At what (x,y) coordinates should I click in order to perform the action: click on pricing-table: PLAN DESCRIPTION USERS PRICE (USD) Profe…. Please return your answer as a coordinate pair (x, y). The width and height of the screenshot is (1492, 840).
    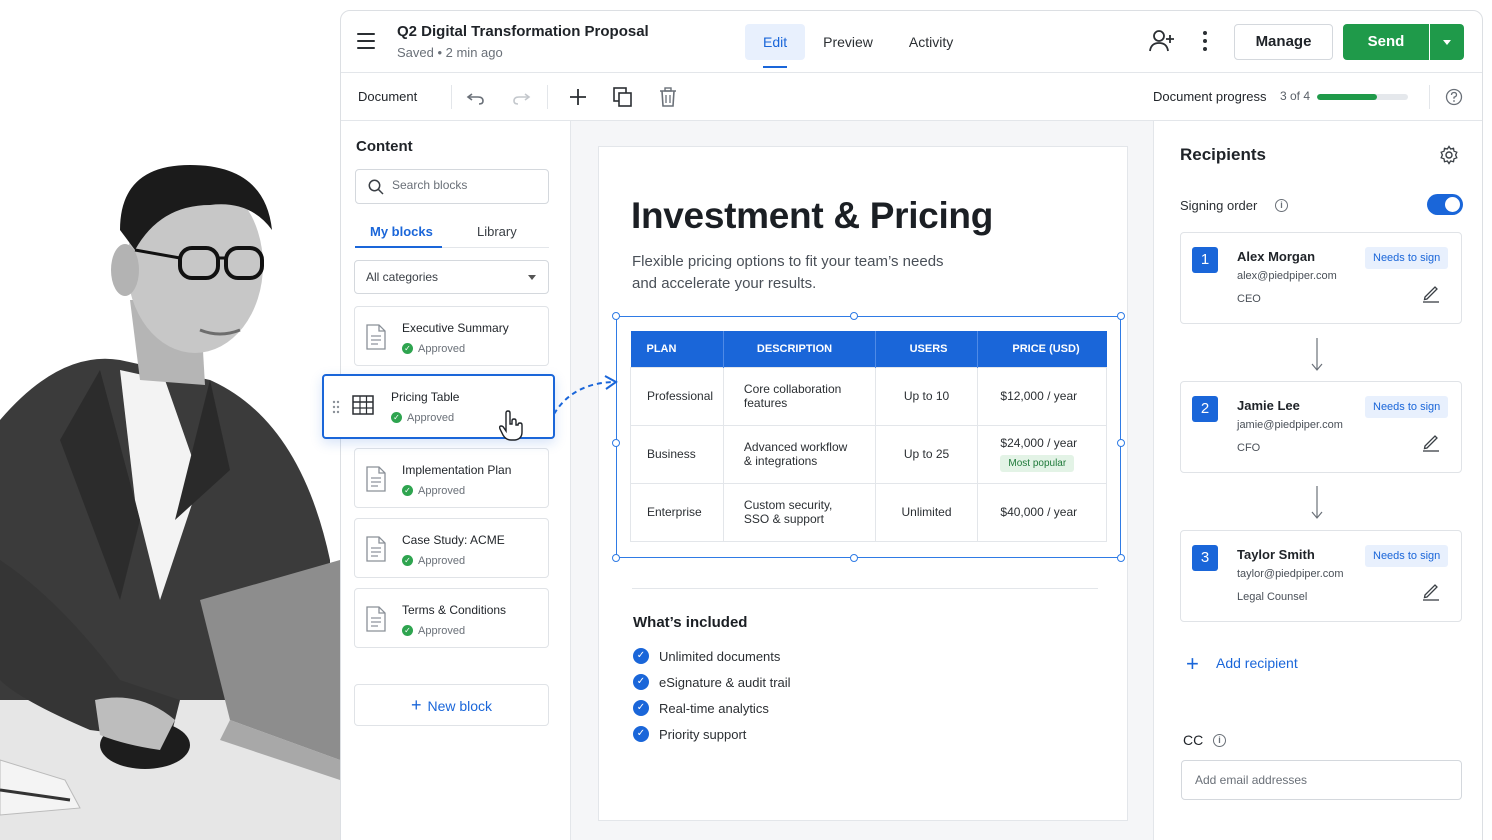
    Looking at the image, I should click on (868, 436).